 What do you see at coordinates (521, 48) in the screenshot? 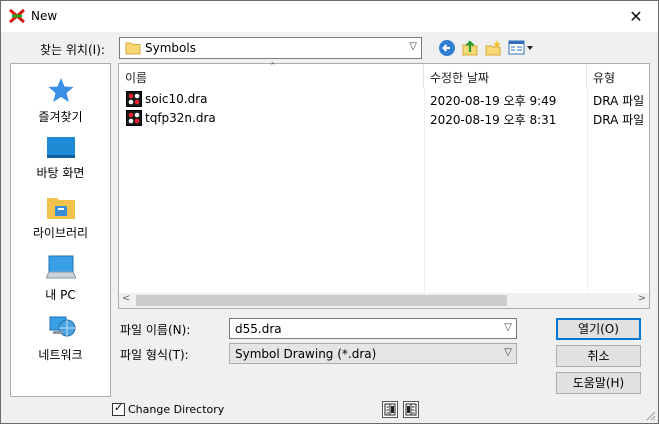
I see `view-menu-icon` at bounding box center [521, 48].